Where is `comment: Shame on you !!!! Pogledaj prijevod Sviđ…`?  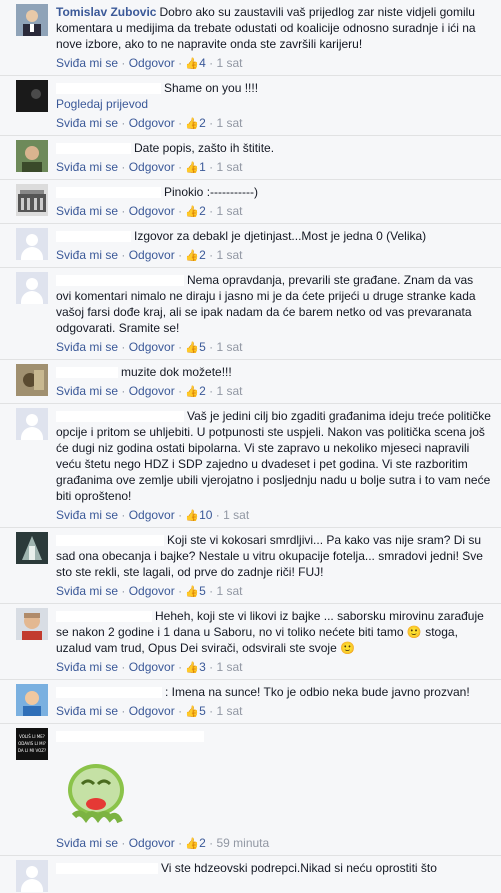 comment: Shame on you !!!! Pogledaj prijevod Sviđ… is located at coordinates (250, 105).